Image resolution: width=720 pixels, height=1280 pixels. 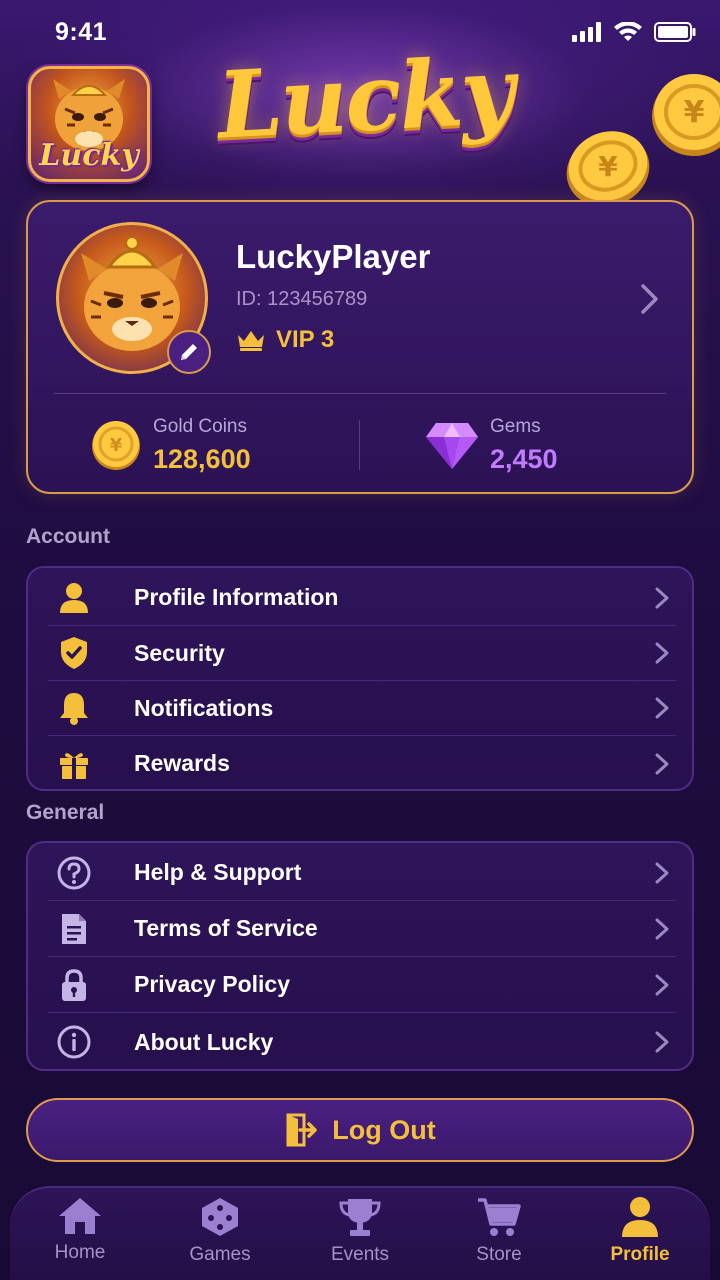 I want to click on nav-item-games: Games, so click(x=220, y=1231).